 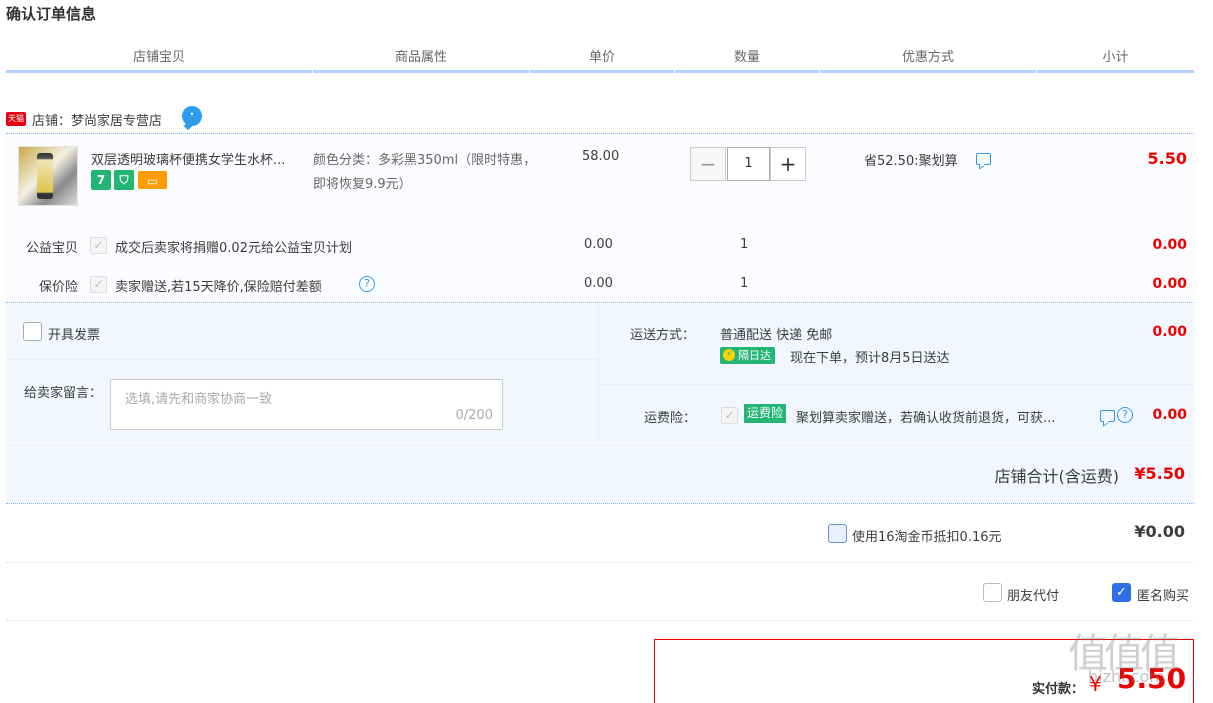 I want to click on item-price: 58.00, so click(x=601, y=156).